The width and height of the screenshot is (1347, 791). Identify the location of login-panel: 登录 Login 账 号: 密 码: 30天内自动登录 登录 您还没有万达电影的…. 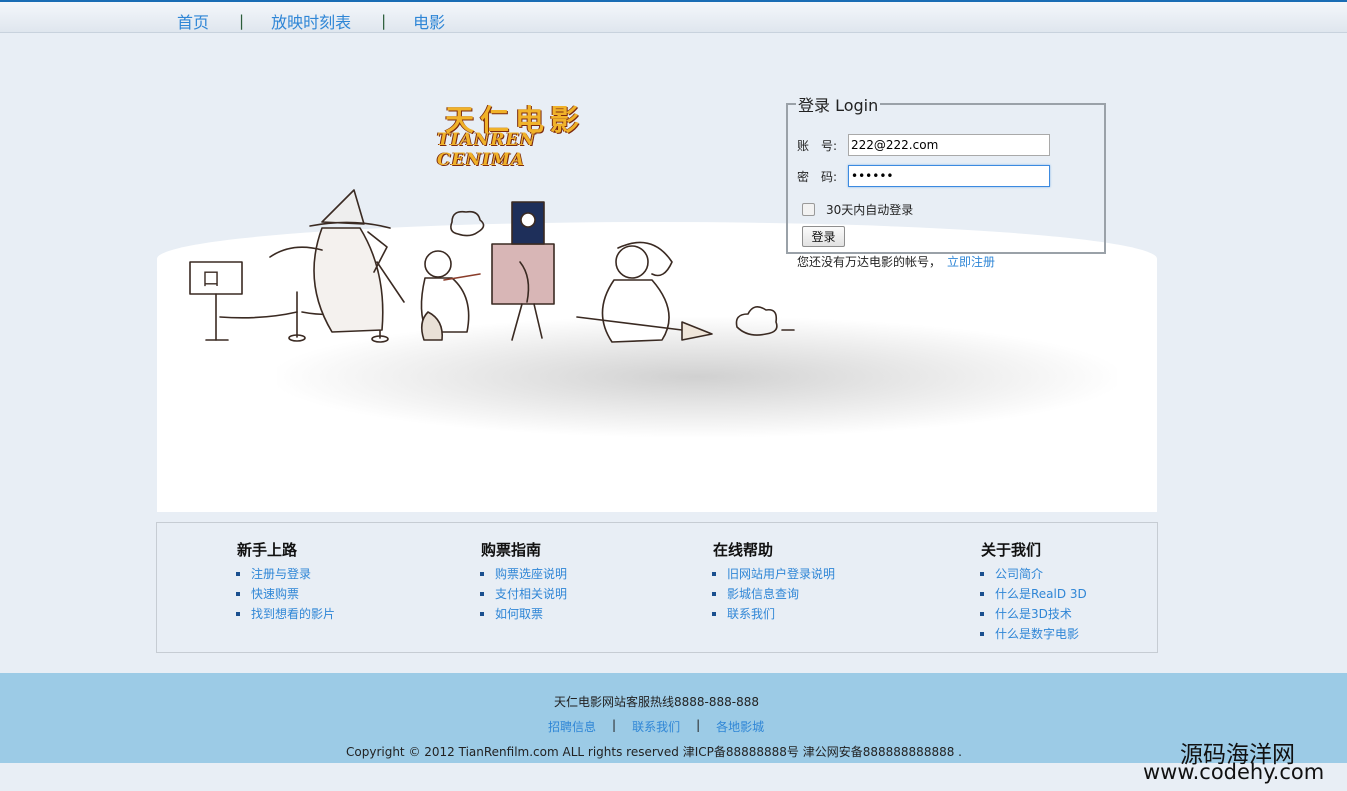
(946, 180).